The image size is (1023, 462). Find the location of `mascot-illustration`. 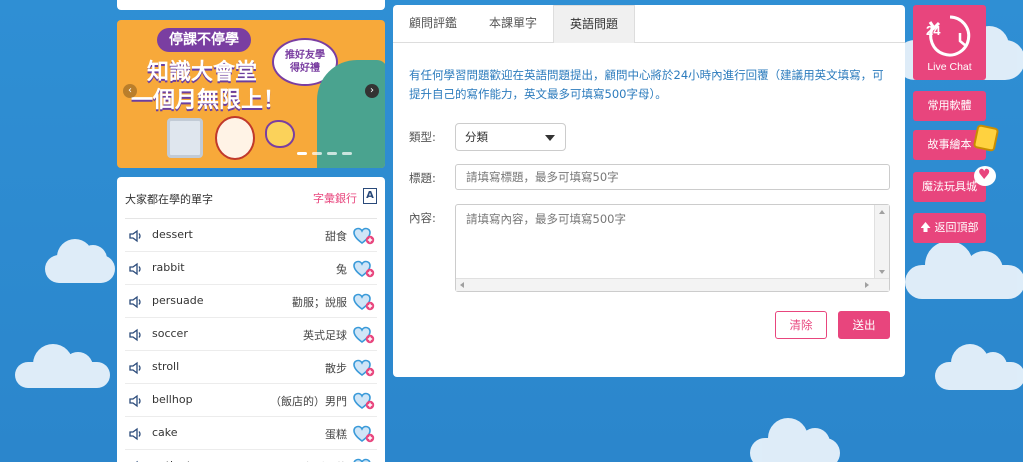

mascot-illustration is located at coordinates (235, 138).